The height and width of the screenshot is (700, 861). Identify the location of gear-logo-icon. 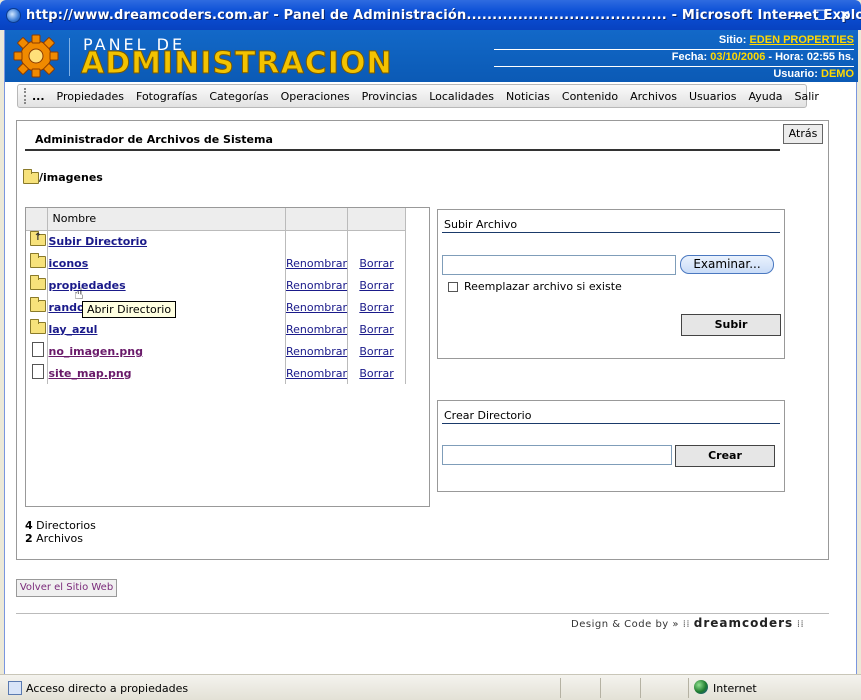
(36, 56).